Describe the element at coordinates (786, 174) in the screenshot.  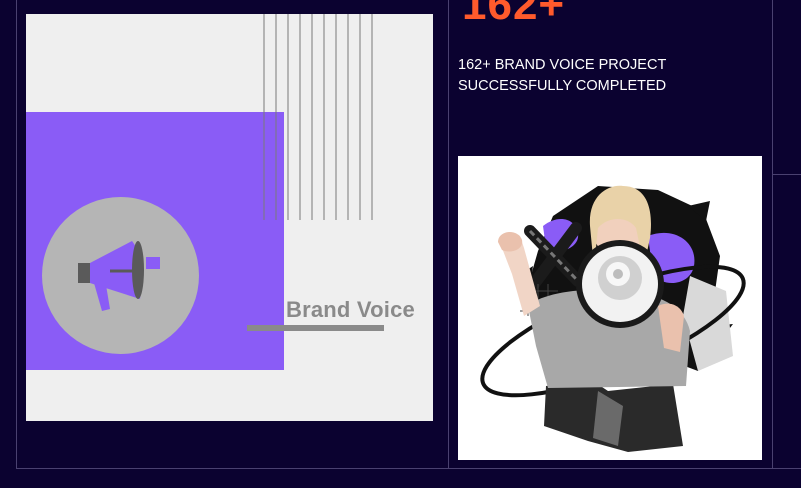
I see `frame-line-right-h` at that location.